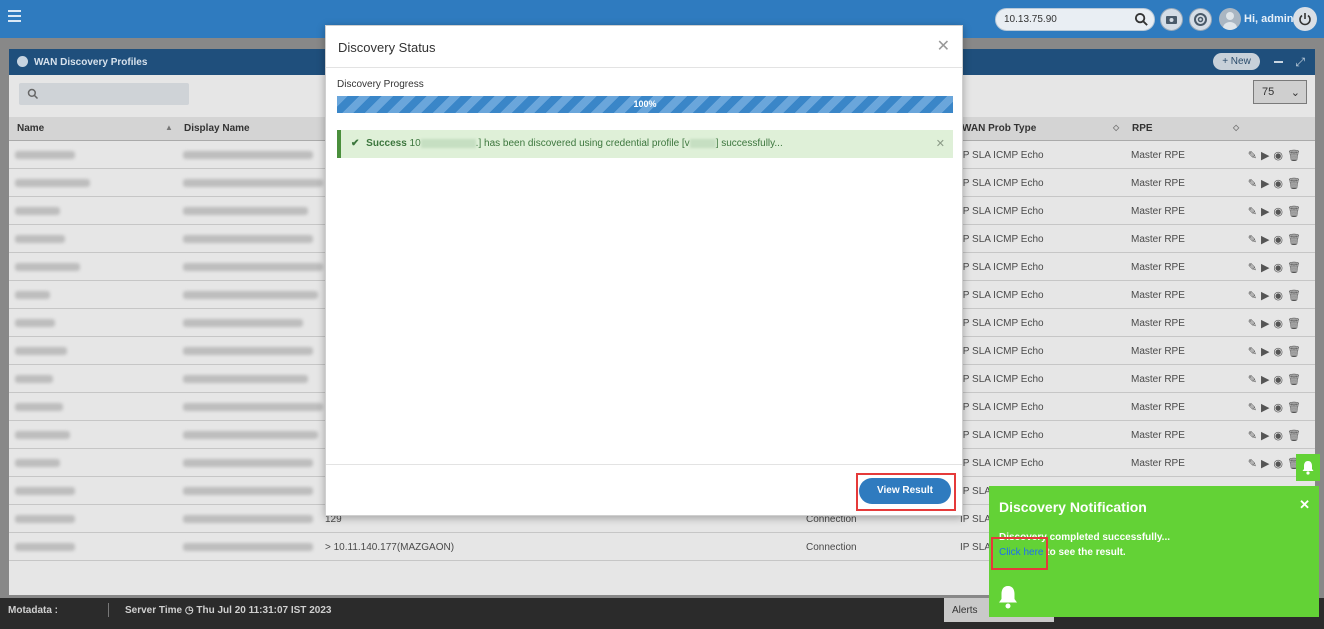 Image resolution: width=1324 pixels, height=629 pixels. I want to click on alert-ip-prefix: 10, so click(415, 143).